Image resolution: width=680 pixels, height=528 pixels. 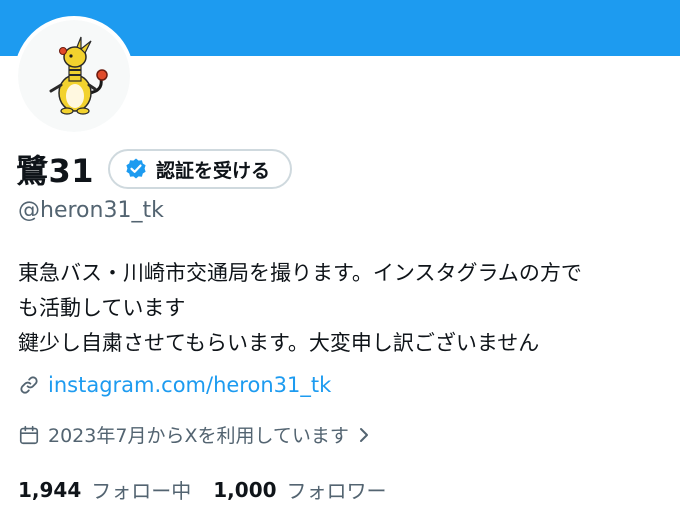 I want to click on following-count: 1,944, so click(x=50, y=489).